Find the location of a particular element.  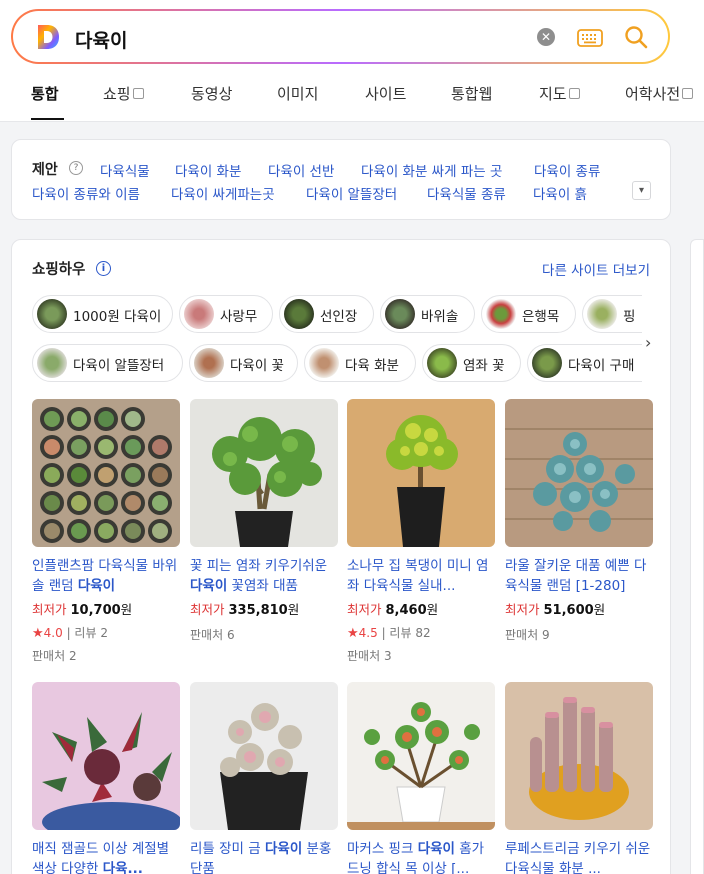

tab-map: 지도 is located at coordinates (559, 93).